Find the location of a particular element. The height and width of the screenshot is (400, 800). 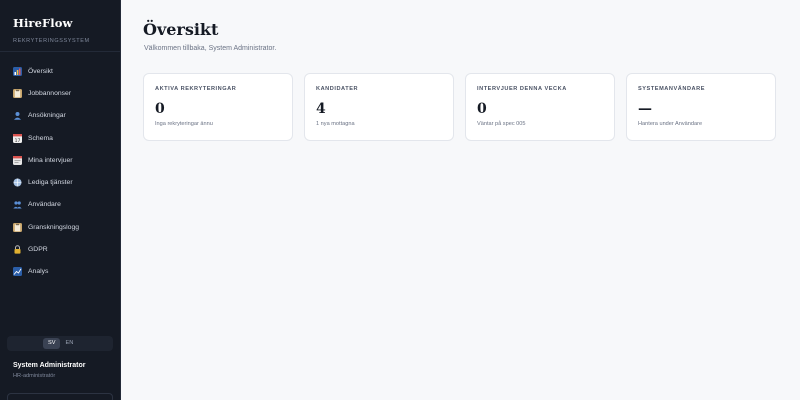

sidebar-item-granskningslogg: Granskningslogg is located at coordinates (60, 227).